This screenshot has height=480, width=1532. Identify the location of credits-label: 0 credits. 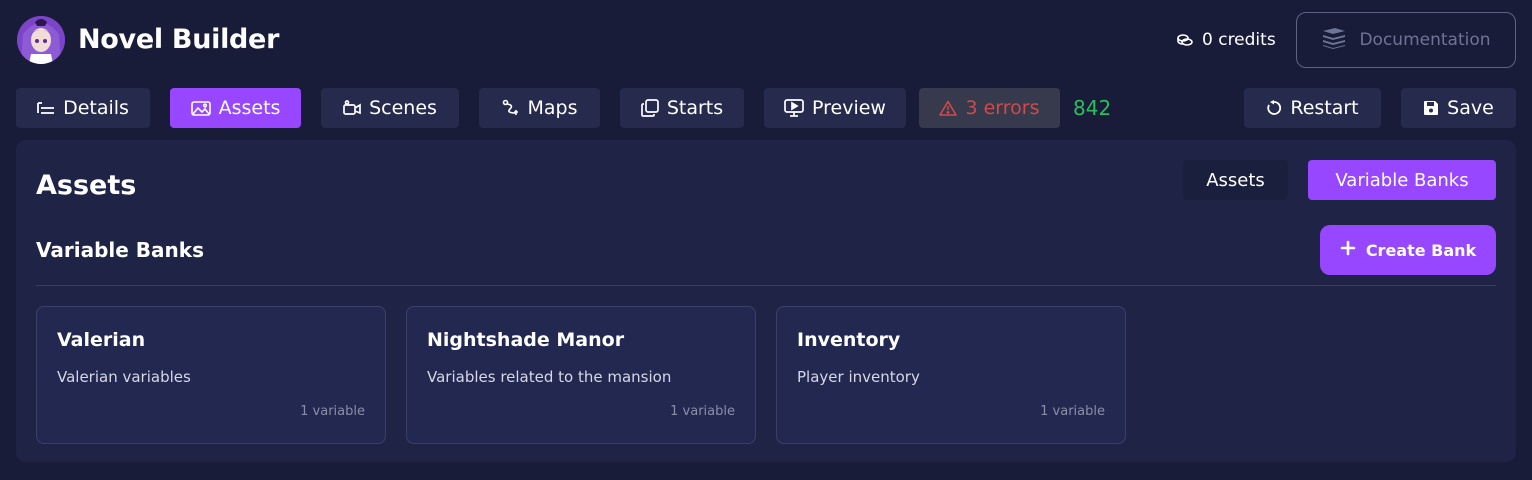
(1239, 40).